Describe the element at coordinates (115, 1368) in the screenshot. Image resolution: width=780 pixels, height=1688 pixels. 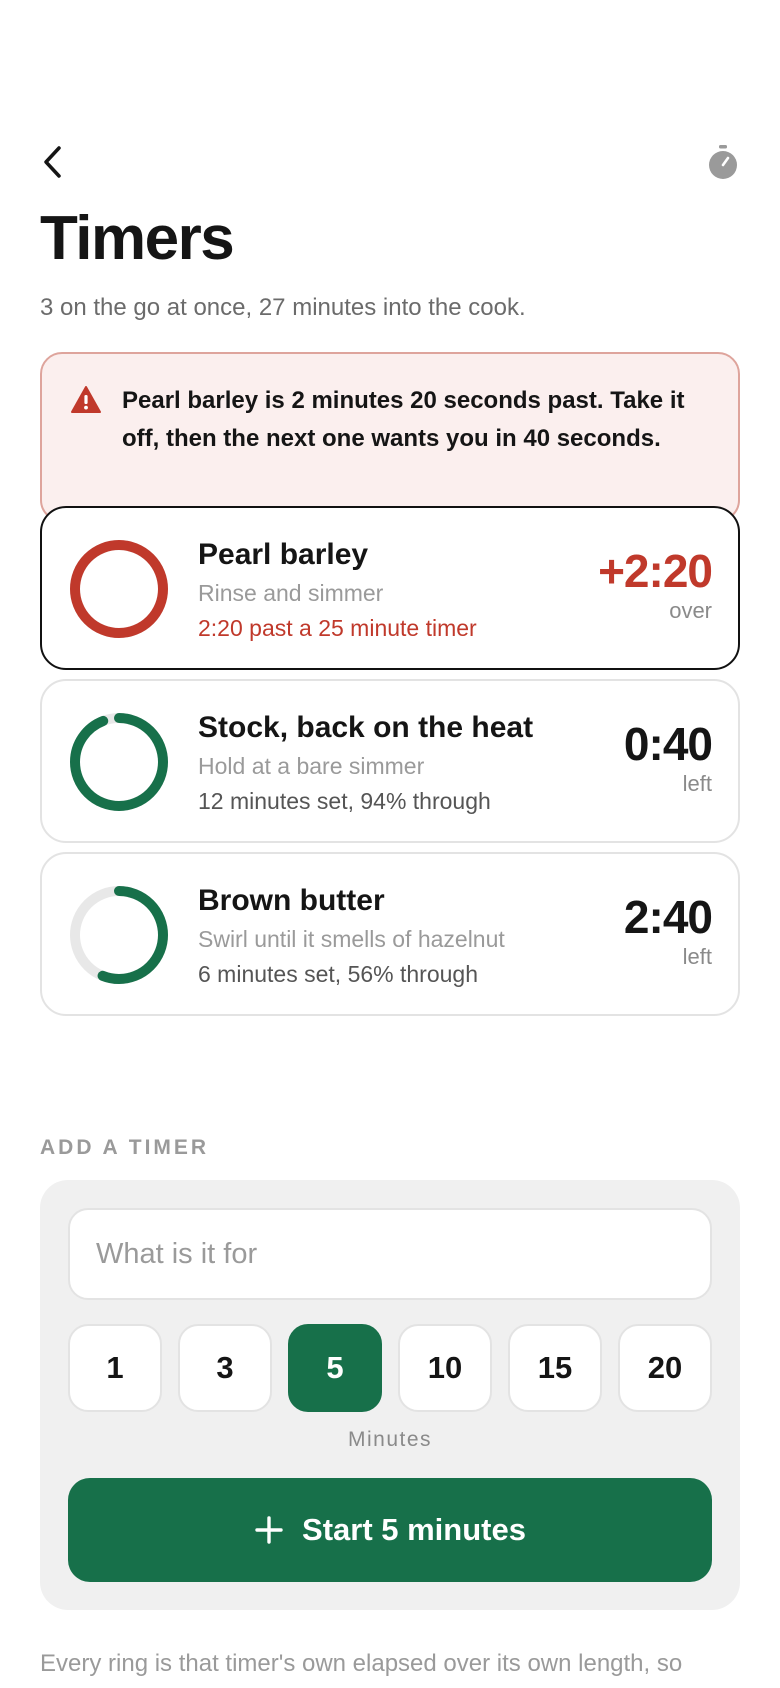
I see `minutes-chip-1: 1` at that location.